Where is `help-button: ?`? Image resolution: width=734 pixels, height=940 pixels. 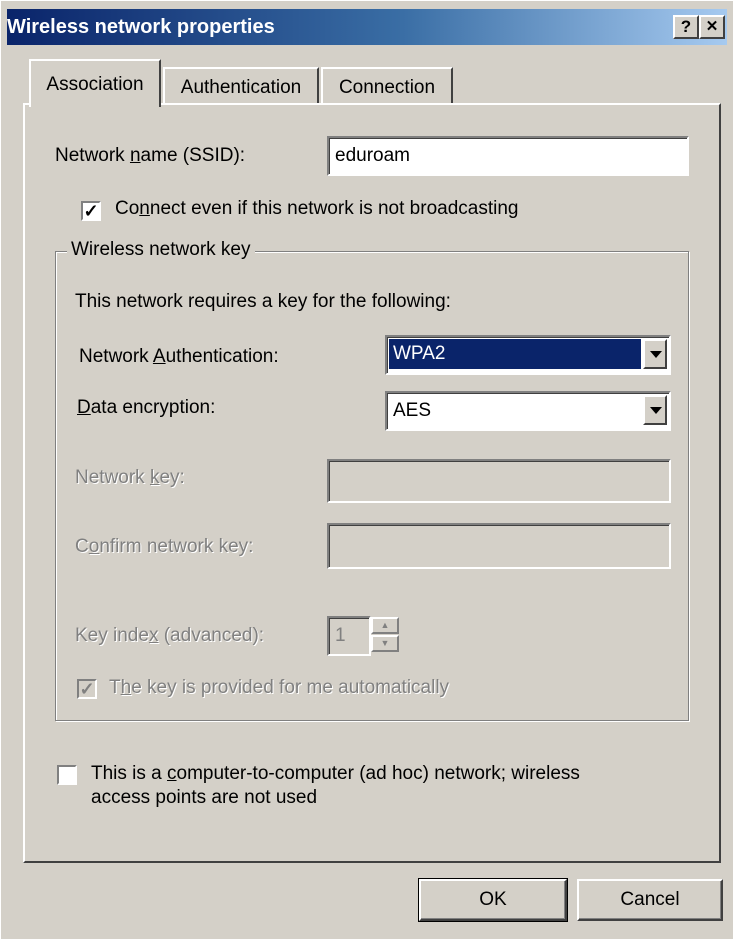
help-button: ? is located at coordinates (686, 27).